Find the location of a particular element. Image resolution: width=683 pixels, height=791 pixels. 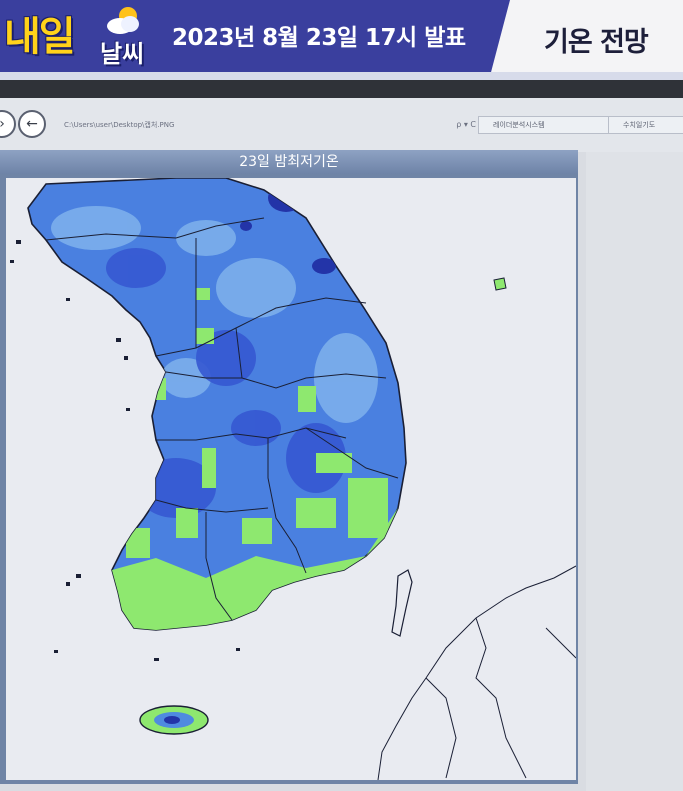

forward-button: › is located at coordinates (8, 124).